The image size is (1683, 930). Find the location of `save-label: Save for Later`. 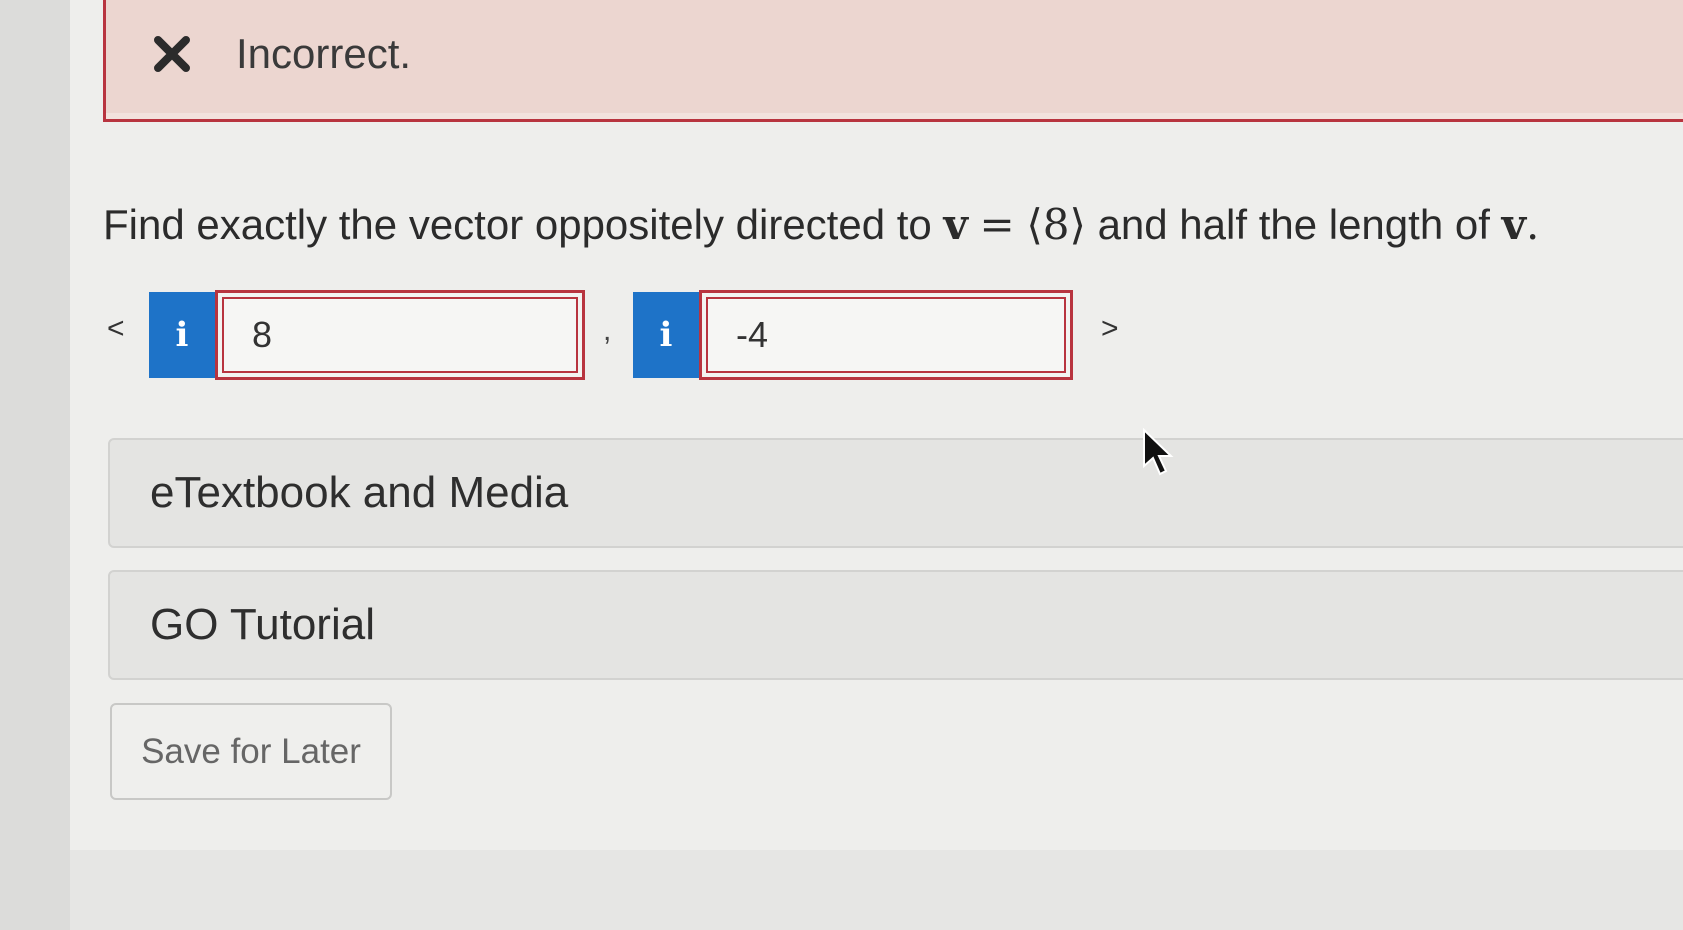

save-label: Save for Later is located at coordinates (251, 751).